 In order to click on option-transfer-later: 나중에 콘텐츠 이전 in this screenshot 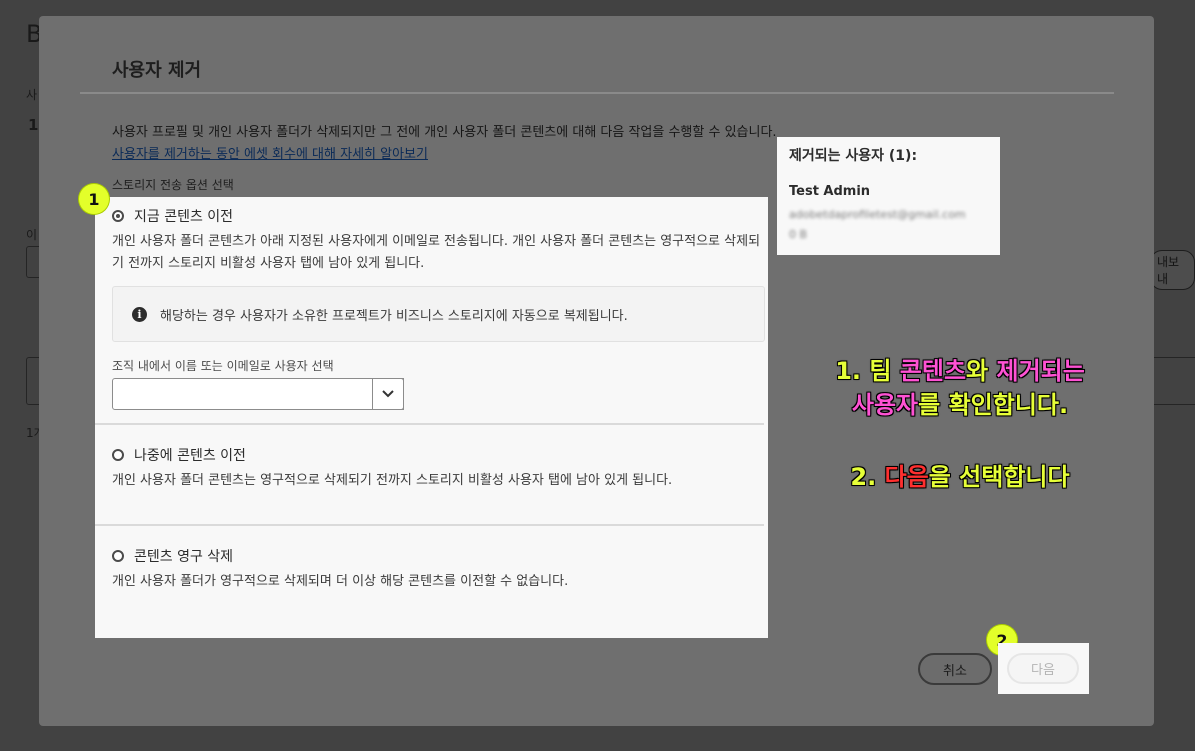, I will do `click(179, 455)`.